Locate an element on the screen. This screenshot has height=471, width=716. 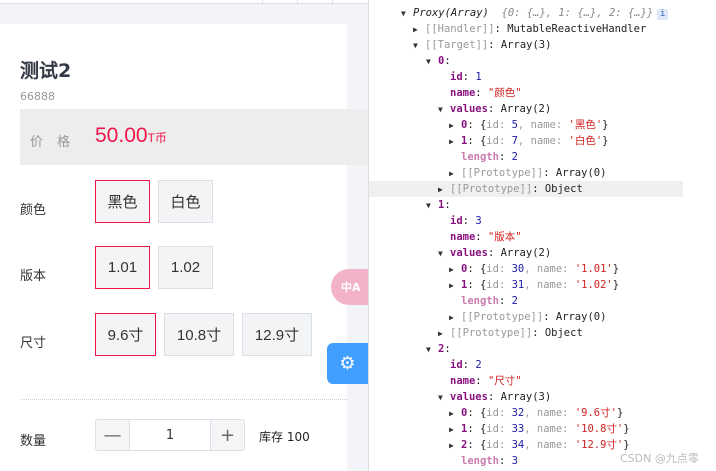
console-token: id is located at coordinates (456, 221).